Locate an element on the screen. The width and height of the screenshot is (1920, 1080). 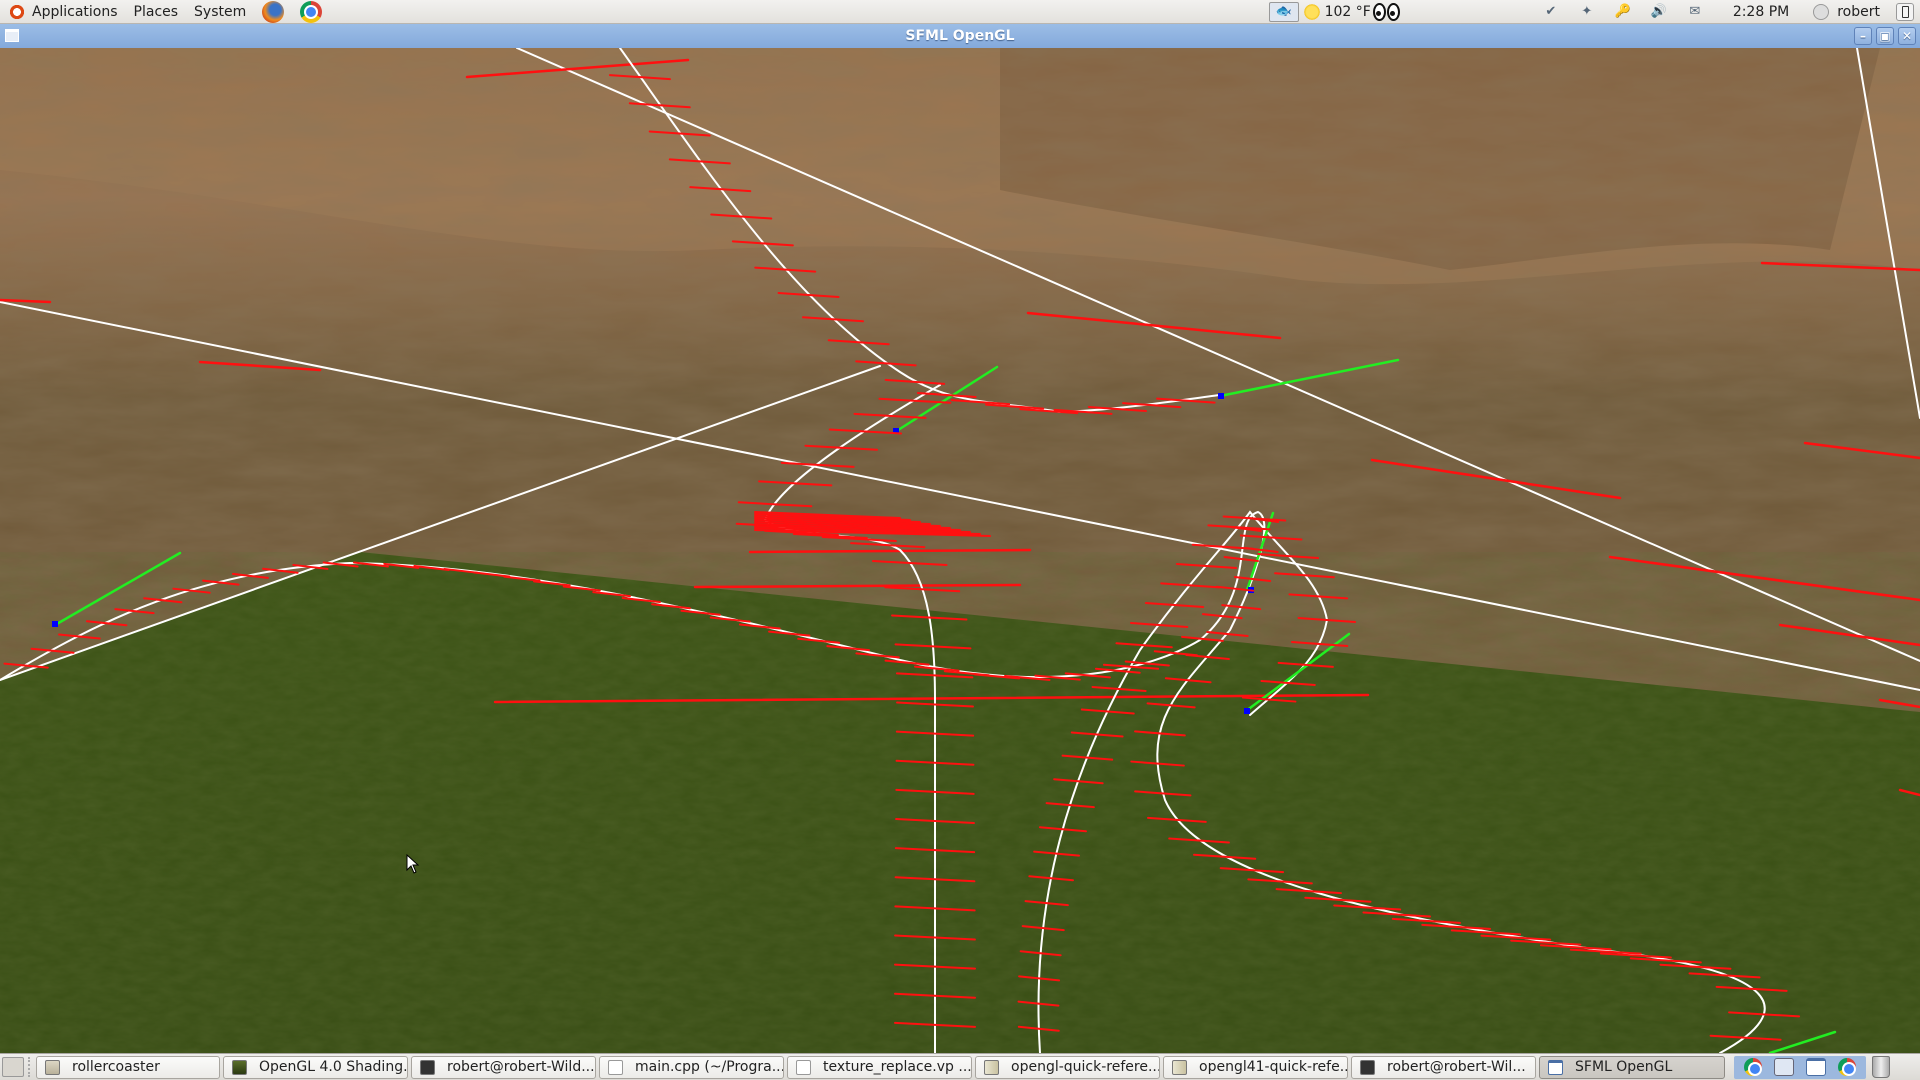
task-label: SFML OpenGL is located at coordinates (1624, 1067).